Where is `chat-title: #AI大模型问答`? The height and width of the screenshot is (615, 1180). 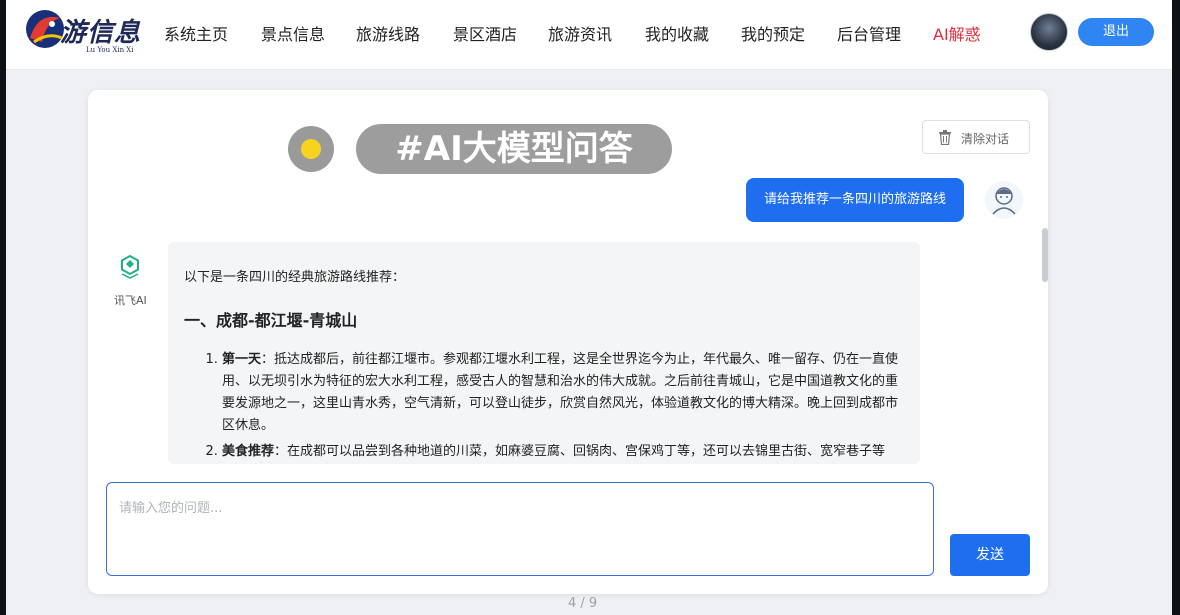 chat-title: #AI大模型问答 is located at coordinates (514, 149).